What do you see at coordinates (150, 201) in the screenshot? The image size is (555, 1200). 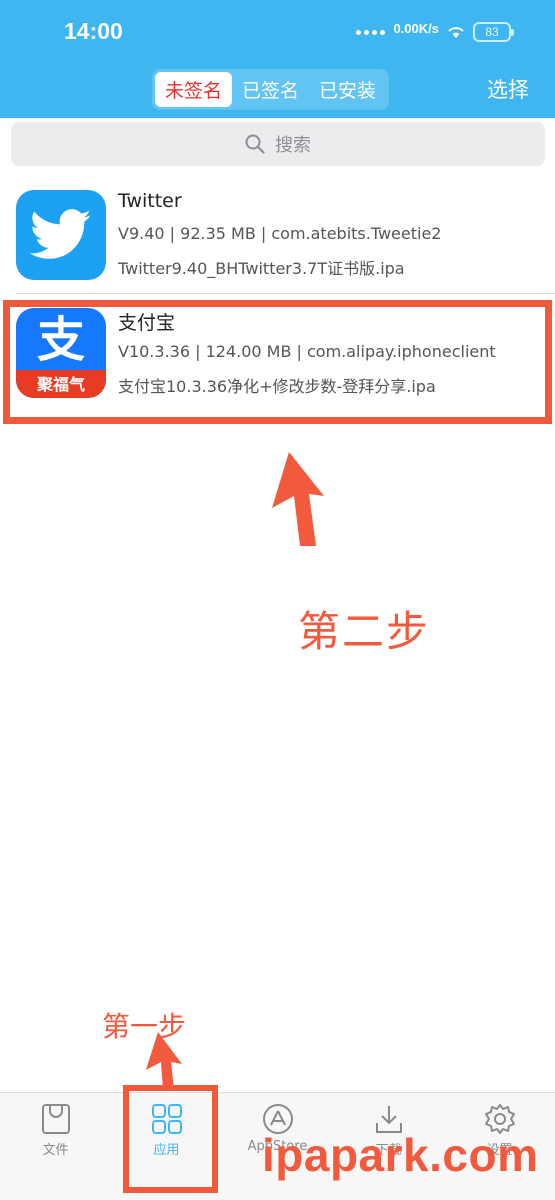 I see `app-name: Twitter` at bounding box center [150, 201].